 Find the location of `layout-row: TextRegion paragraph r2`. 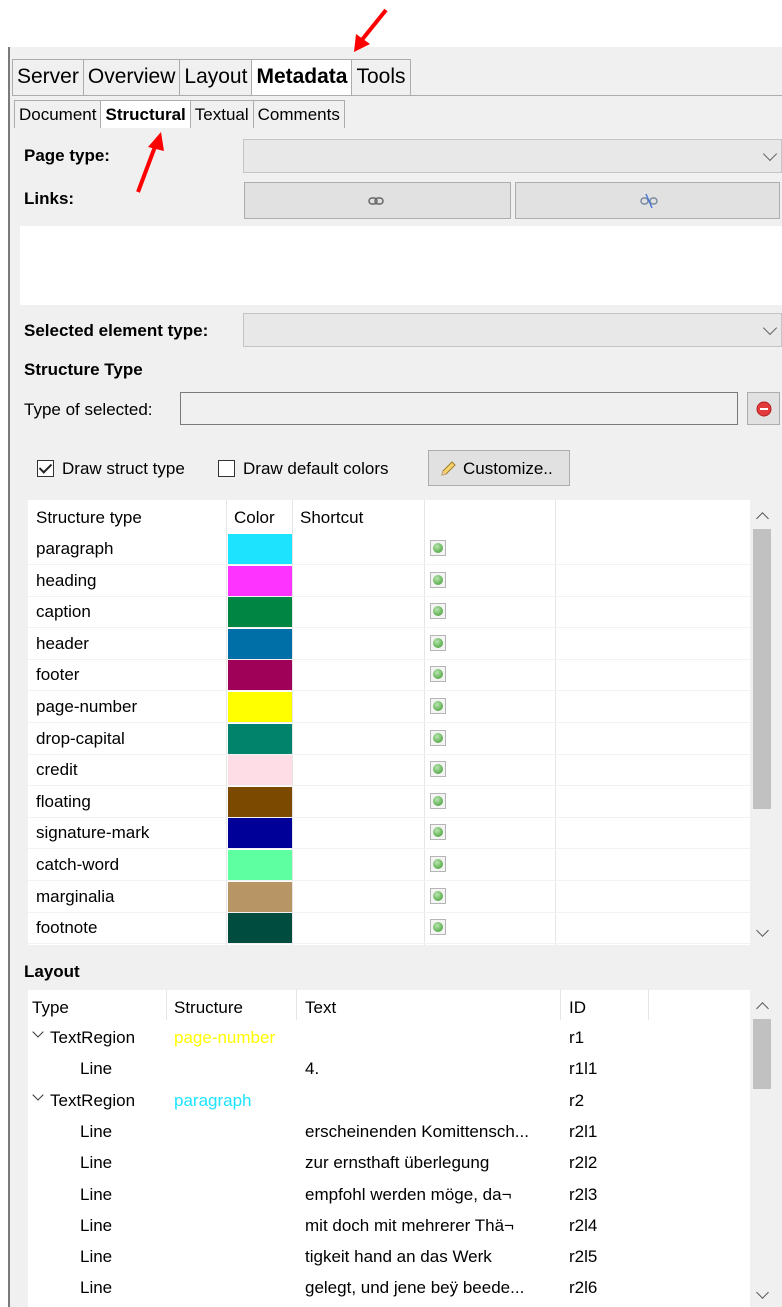

layout-row: TextRegion paragraph r2 is located at coordinates (389, 1102).